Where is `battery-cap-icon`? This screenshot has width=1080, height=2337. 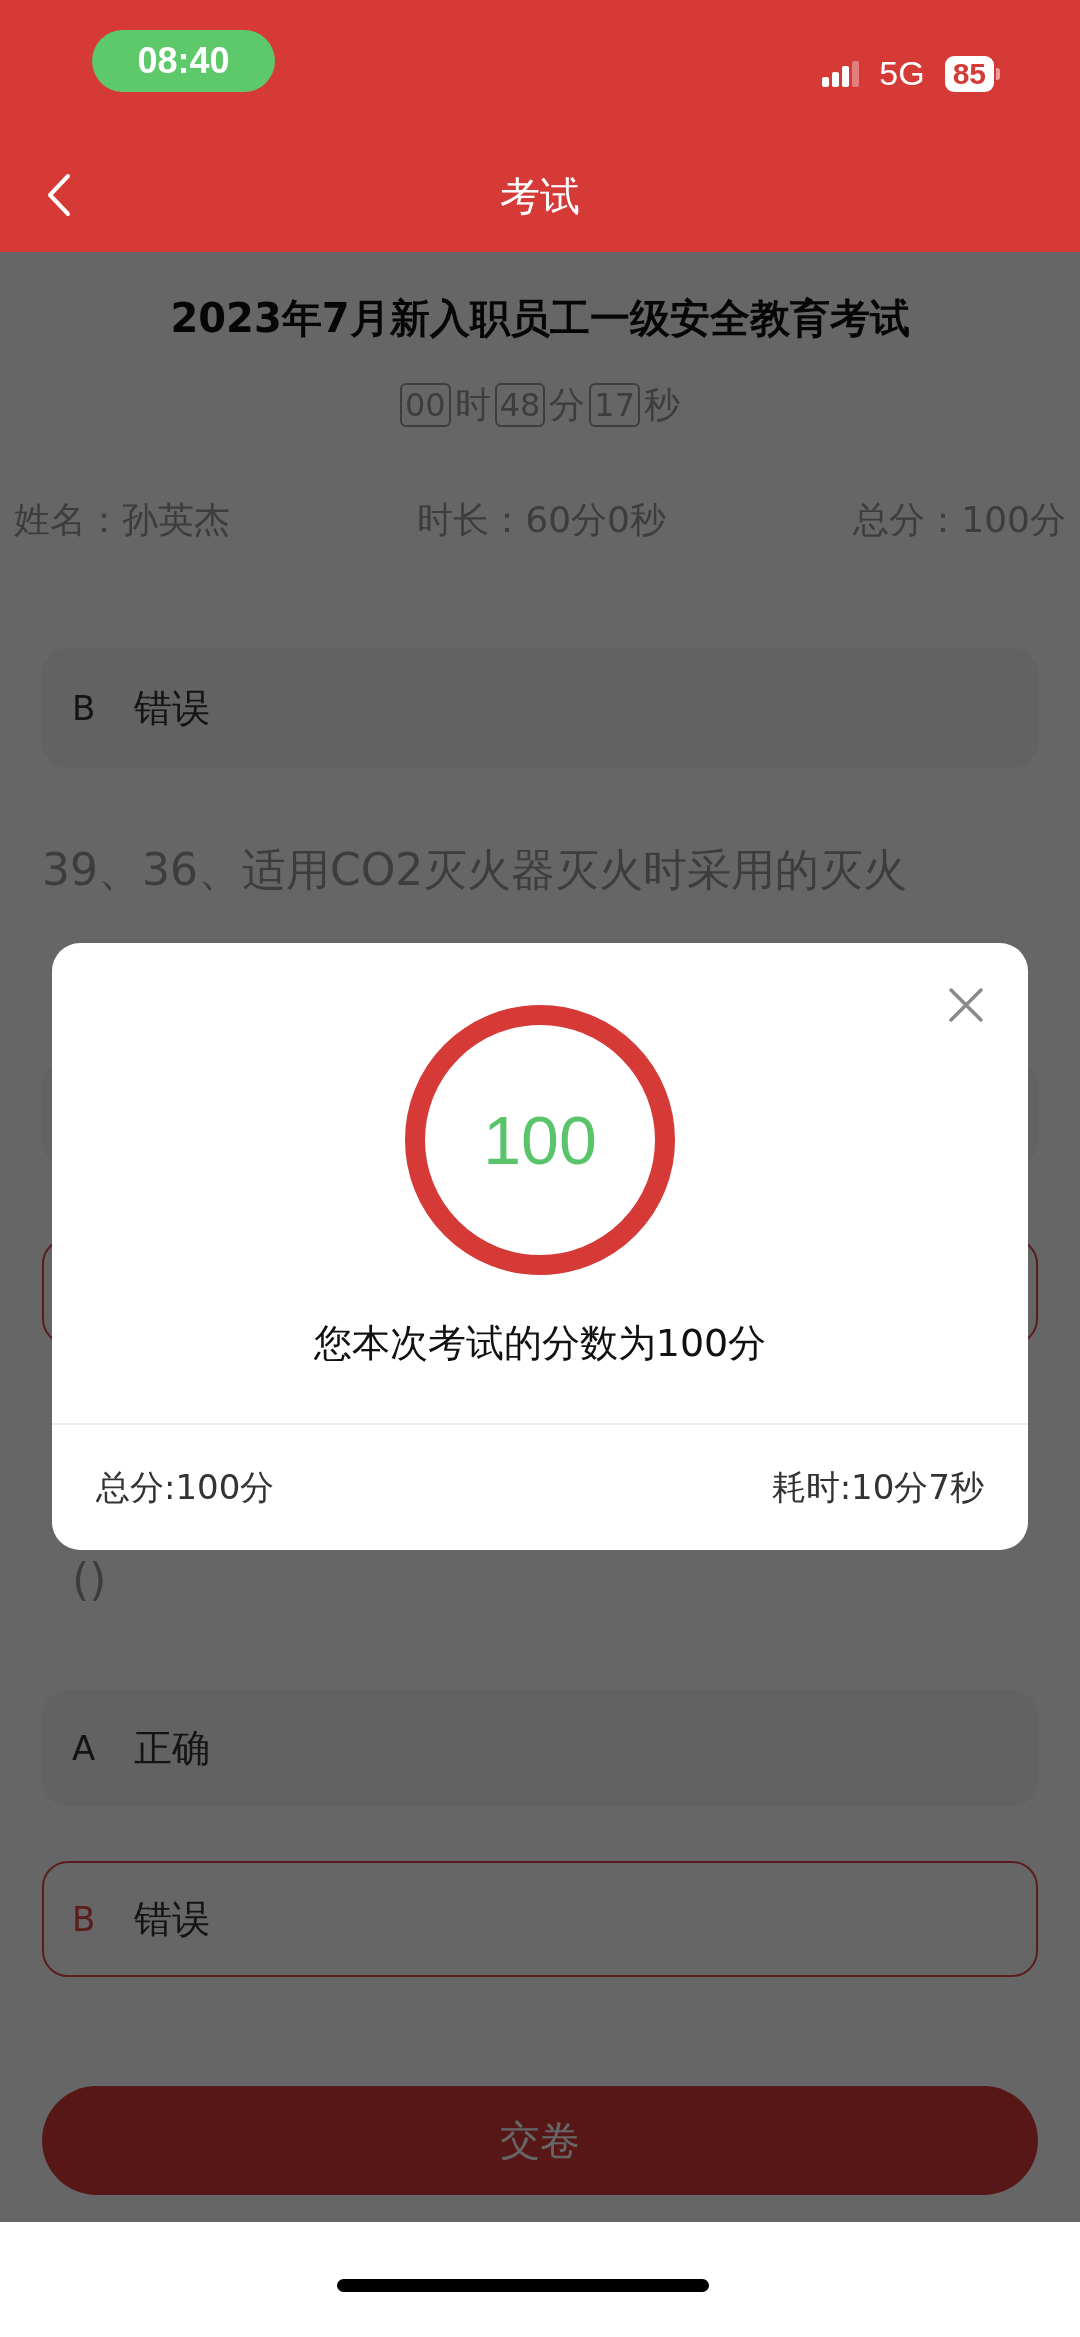 battery-cap-icon is located at coordinates (998, 73).